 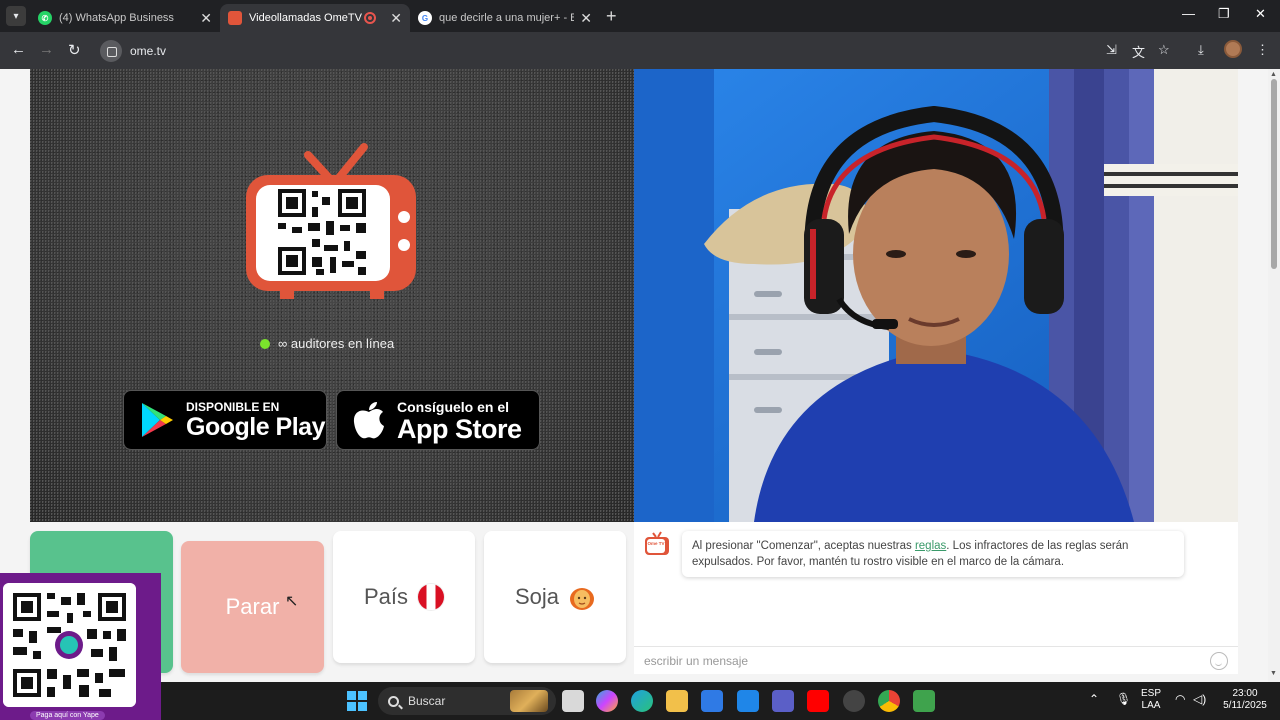 I want to click on whatsapp-icon: ✆, so click(x=45, y=18).